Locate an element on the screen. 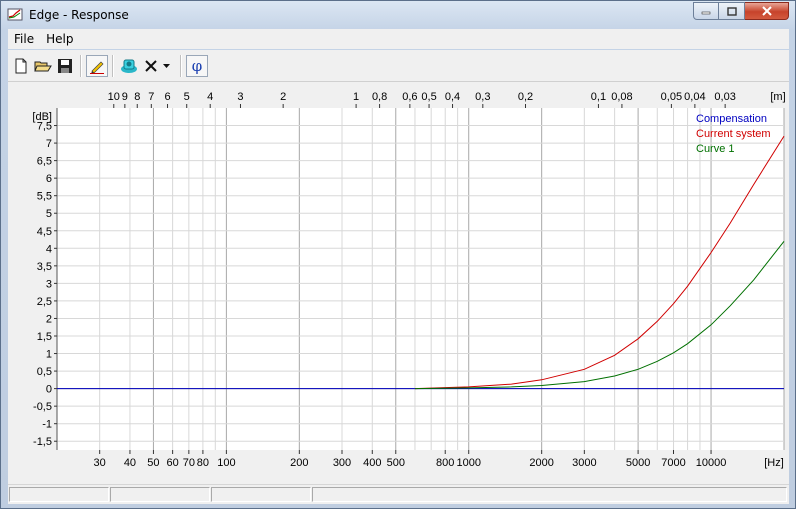  speaker-button is located at coordinates (129, 66).